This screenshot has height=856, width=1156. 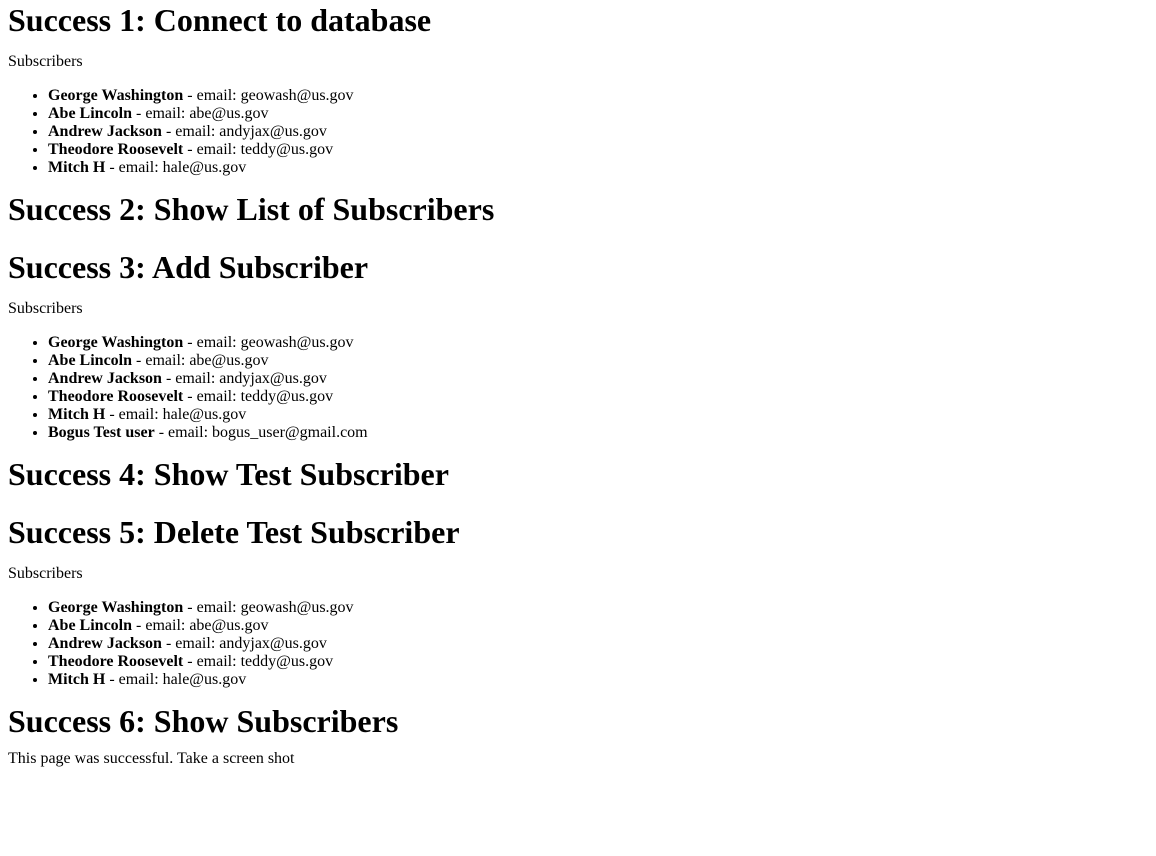 What do you see at coordinates (101, 432) in the screenshot?
I see `subscriber-name: Bogus Test user` at bounding box center [101, 432].